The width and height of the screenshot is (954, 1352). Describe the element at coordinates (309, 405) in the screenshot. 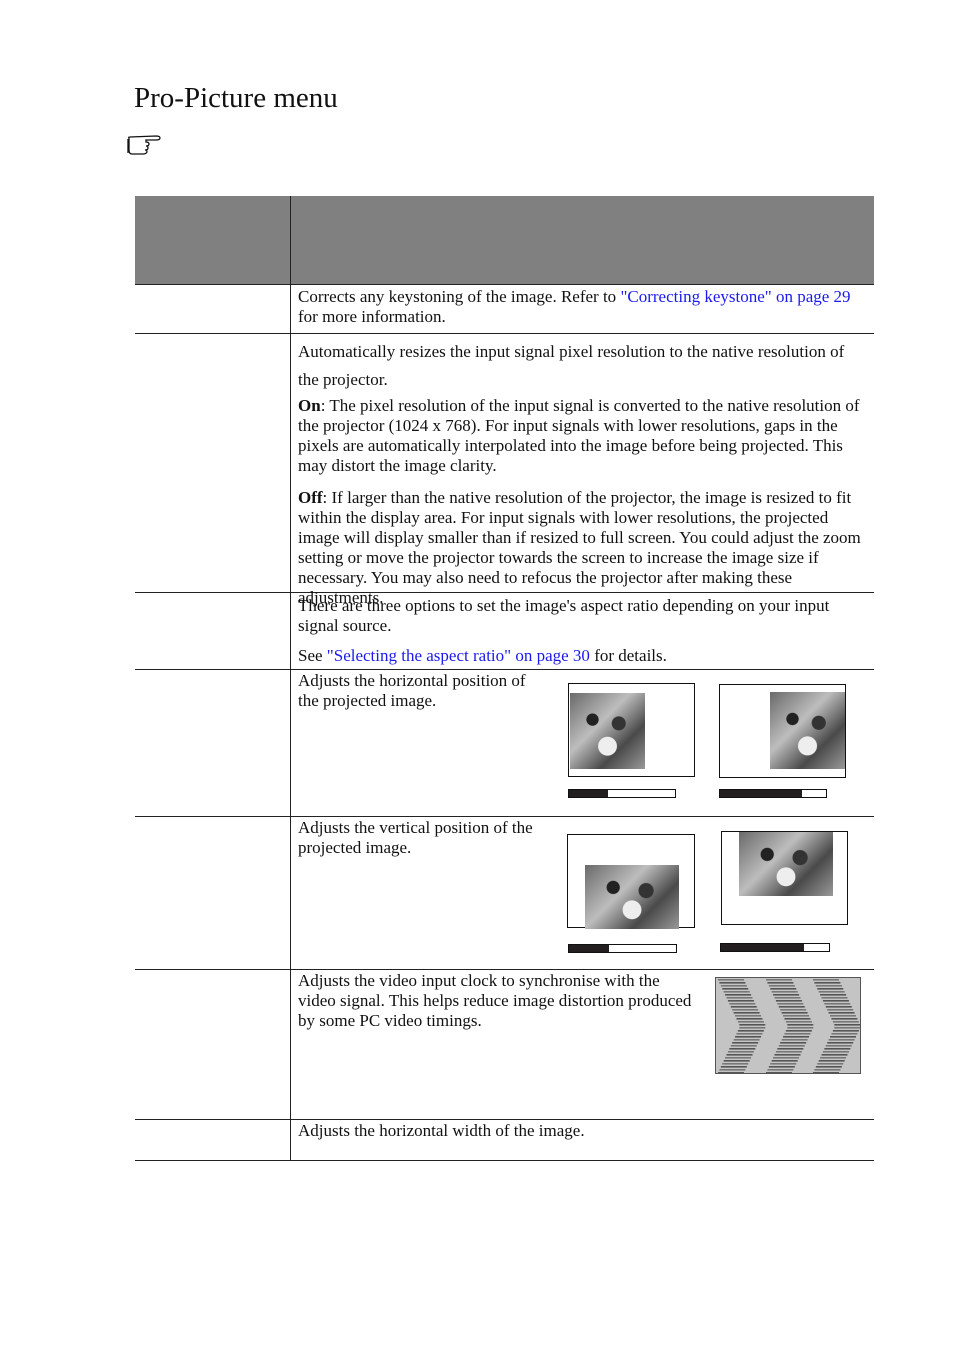

I see `on-label: On` at that location.